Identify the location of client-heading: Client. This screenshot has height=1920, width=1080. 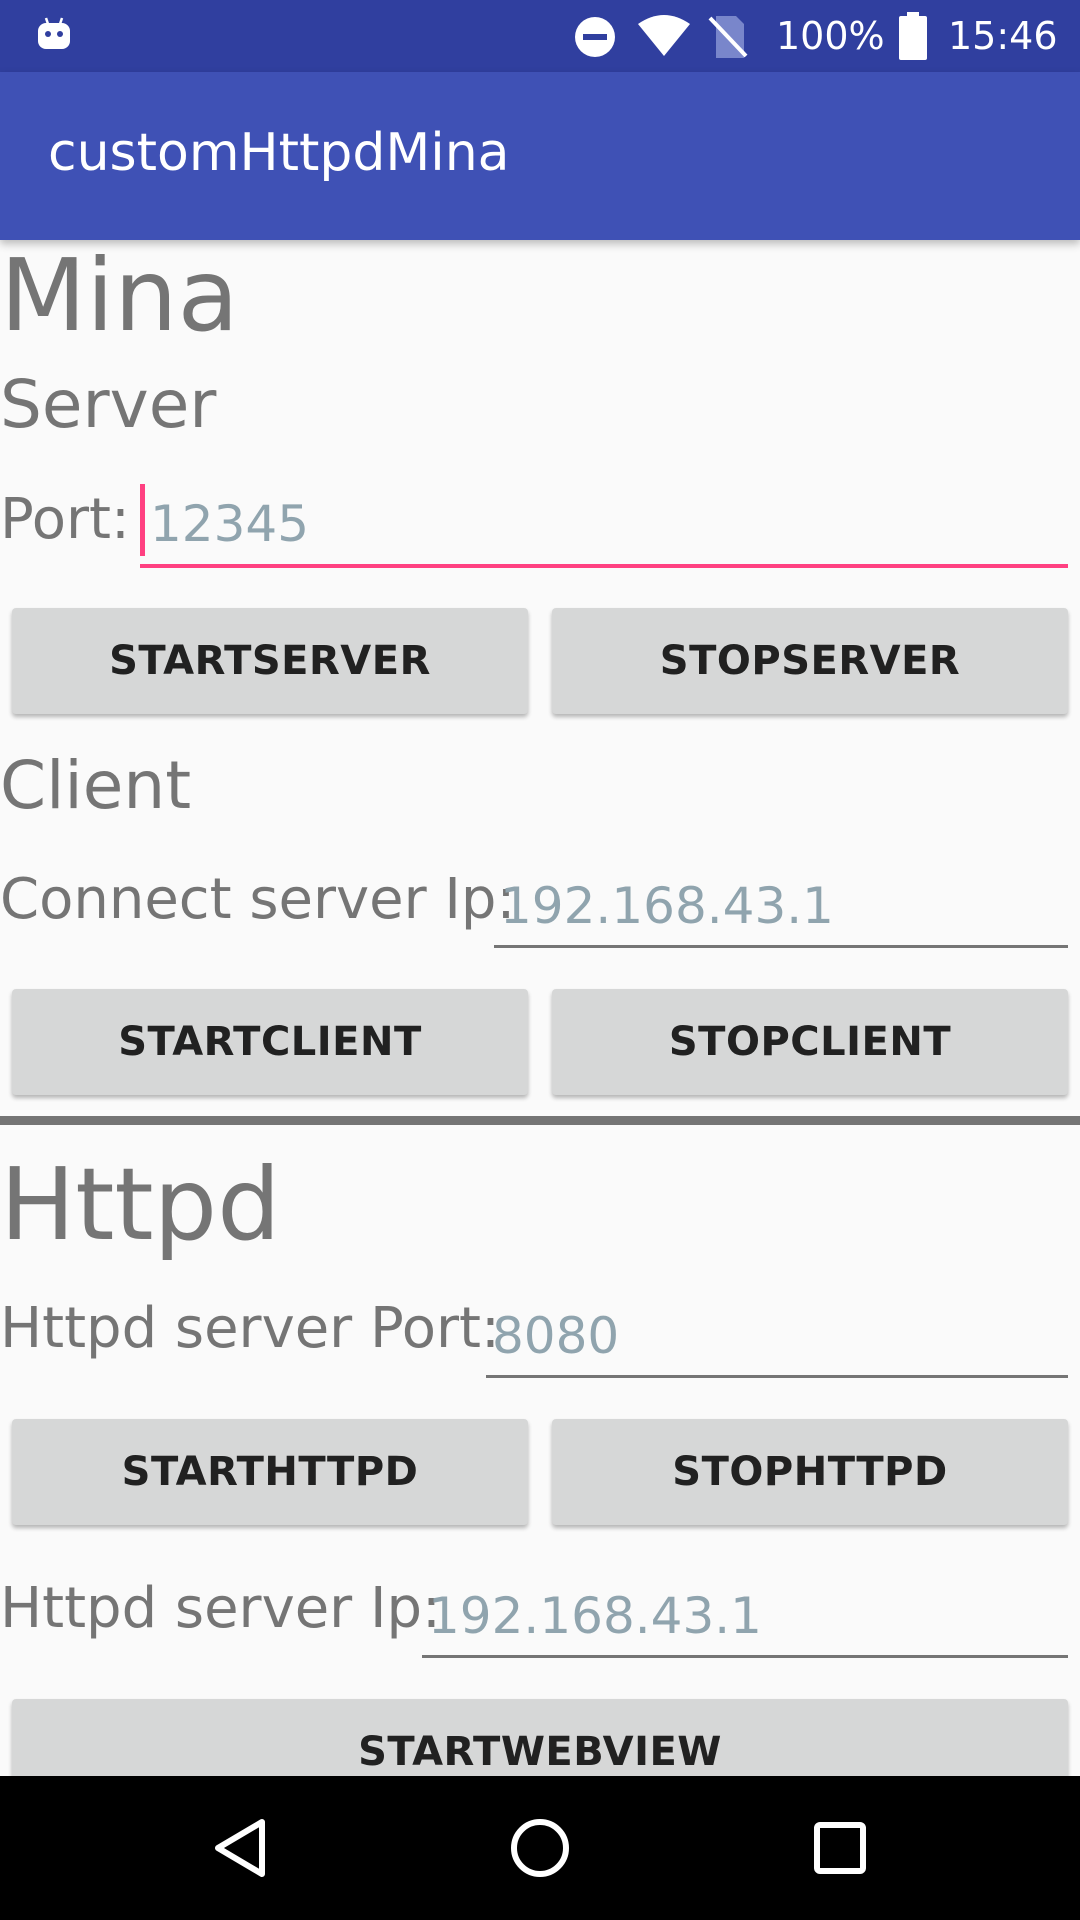
(96, 785).